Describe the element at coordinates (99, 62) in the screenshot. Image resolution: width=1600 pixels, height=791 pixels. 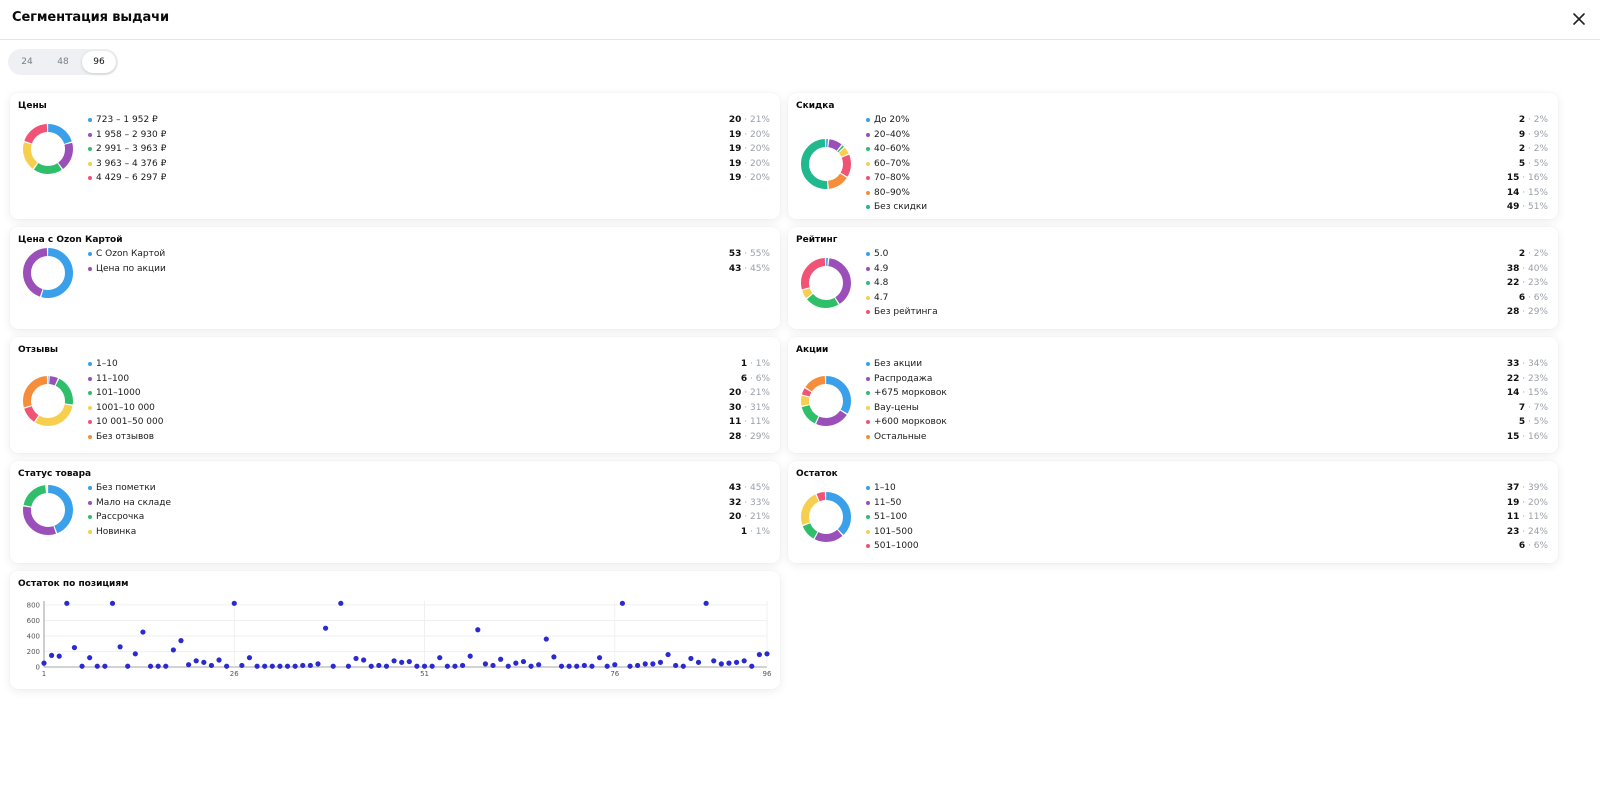
I see `seg-option-96: 96` at that location.